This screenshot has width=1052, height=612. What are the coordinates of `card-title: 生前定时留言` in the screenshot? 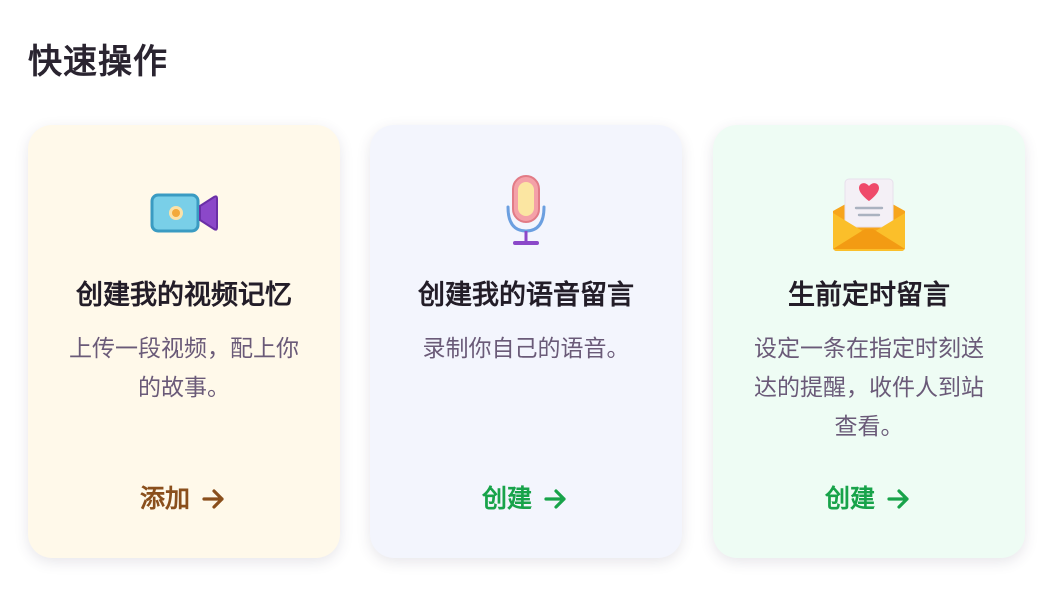 It's located at (869, 295).